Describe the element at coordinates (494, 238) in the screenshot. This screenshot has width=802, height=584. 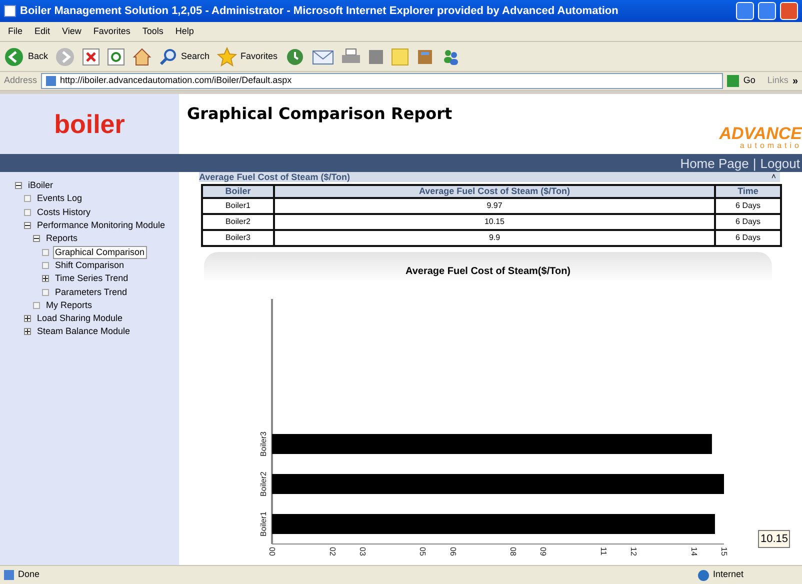
I see `table-cell: 9.9` at that location.